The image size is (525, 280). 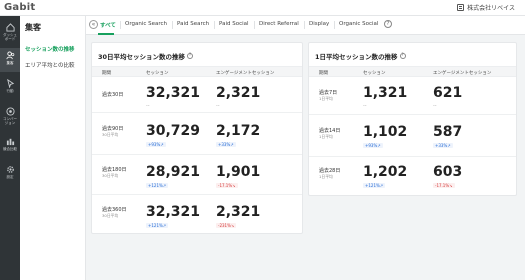 I want to click on rail-label: 競合比較, so click(x=10, y=149).